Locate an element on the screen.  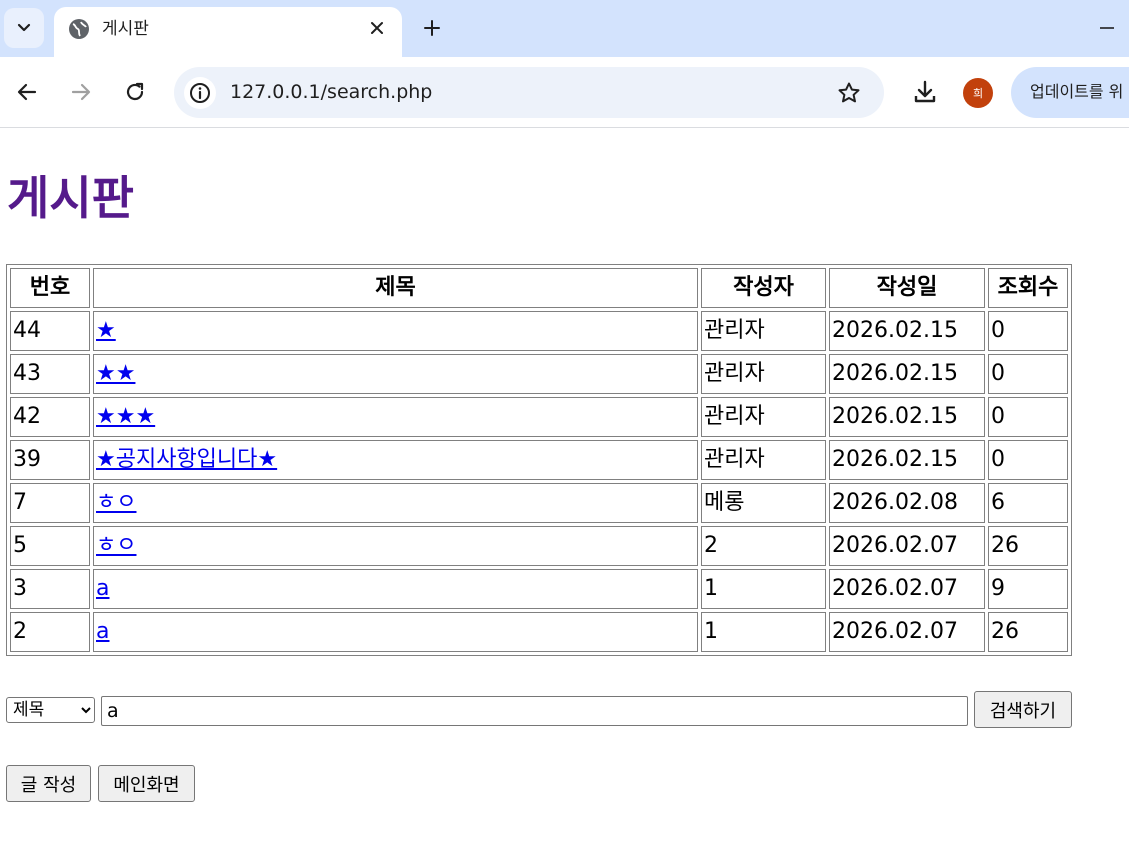
minimize-window-button is located at coordinates (1107, 28).